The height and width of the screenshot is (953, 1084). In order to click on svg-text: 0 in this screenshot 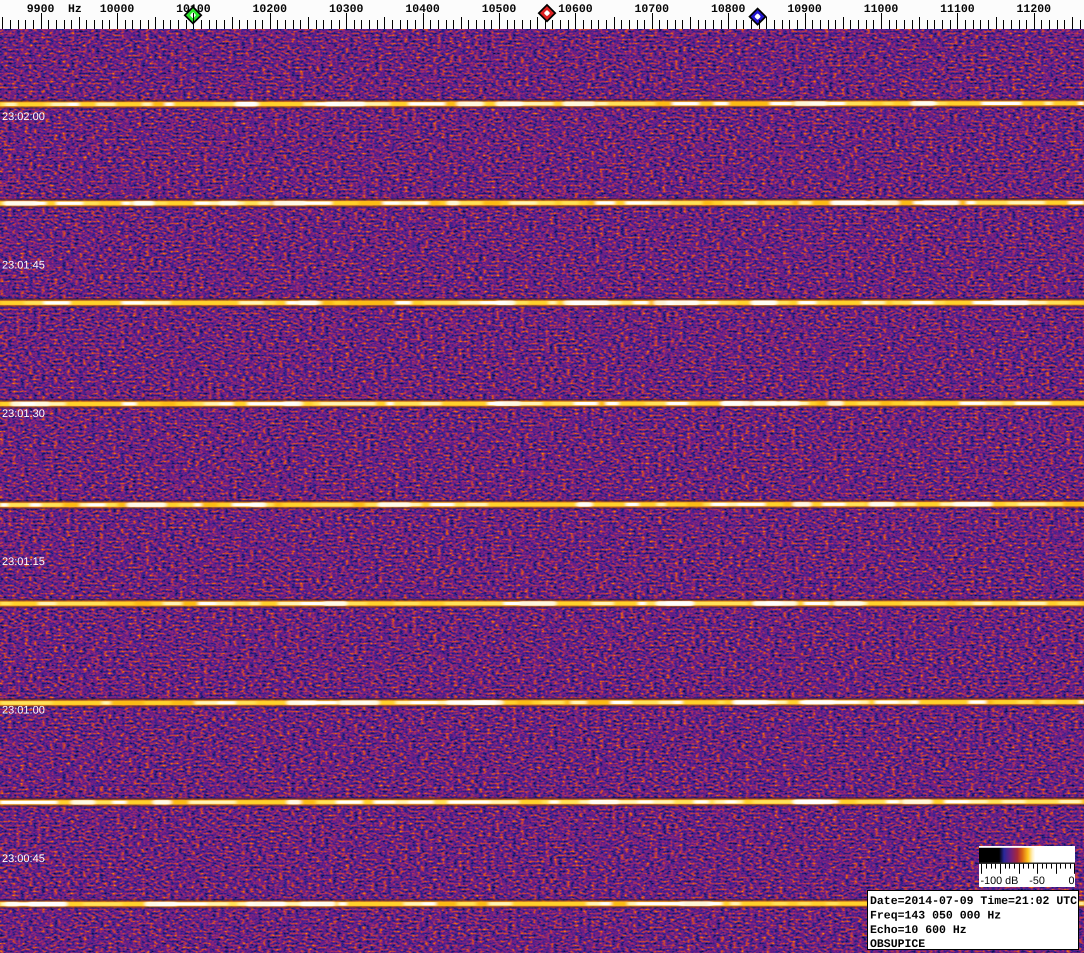, I will do `click(1072, 881)`.